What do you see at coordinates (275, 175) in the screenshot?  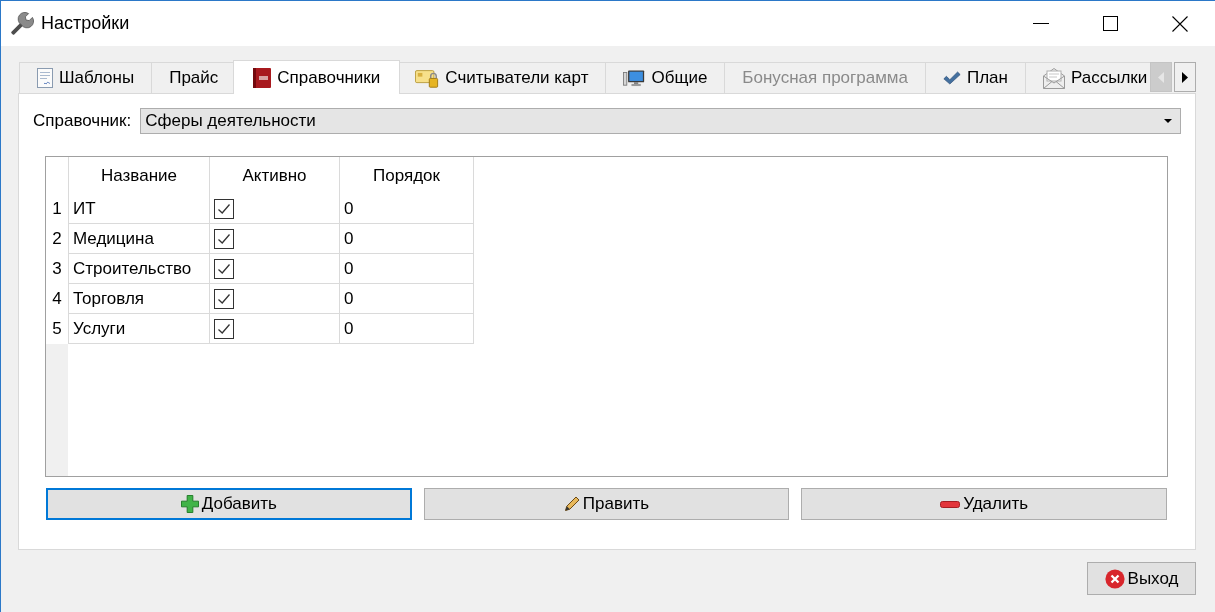 I see `column-header: Активно` at bounding box center [275, 175].